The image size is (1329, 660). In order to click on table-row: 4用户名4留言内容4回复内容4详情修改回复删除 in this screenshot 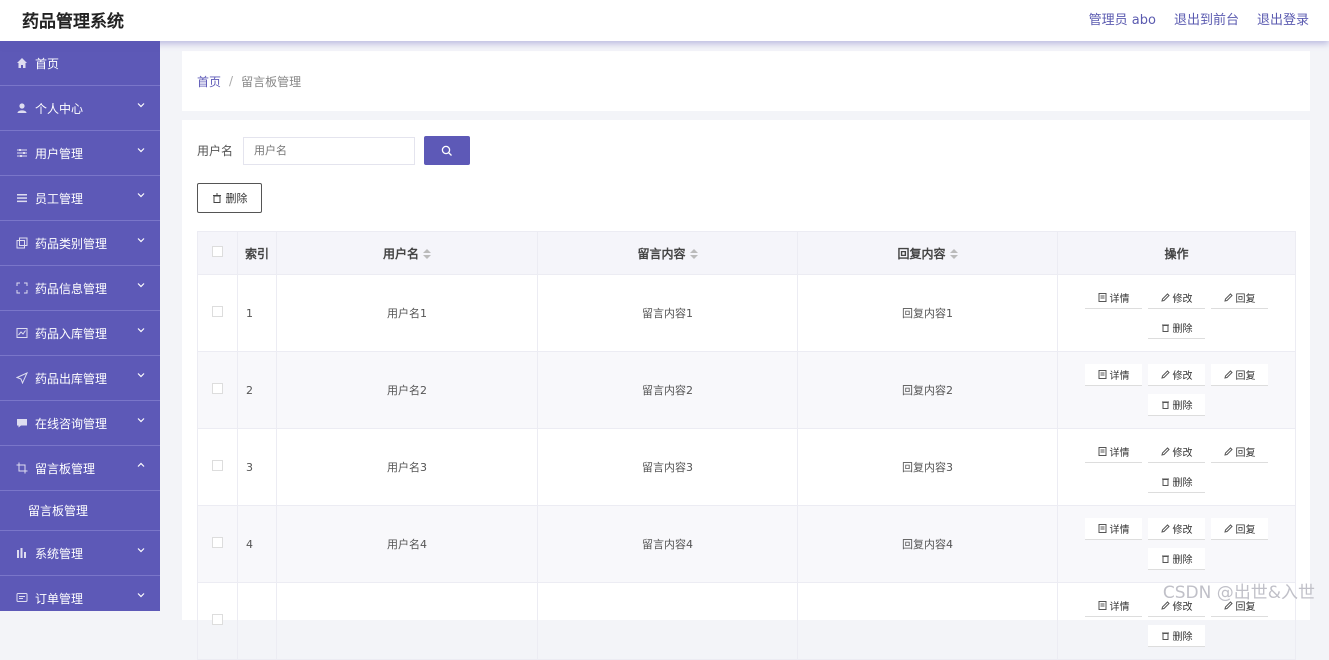, I will do `click(747, 544)`.